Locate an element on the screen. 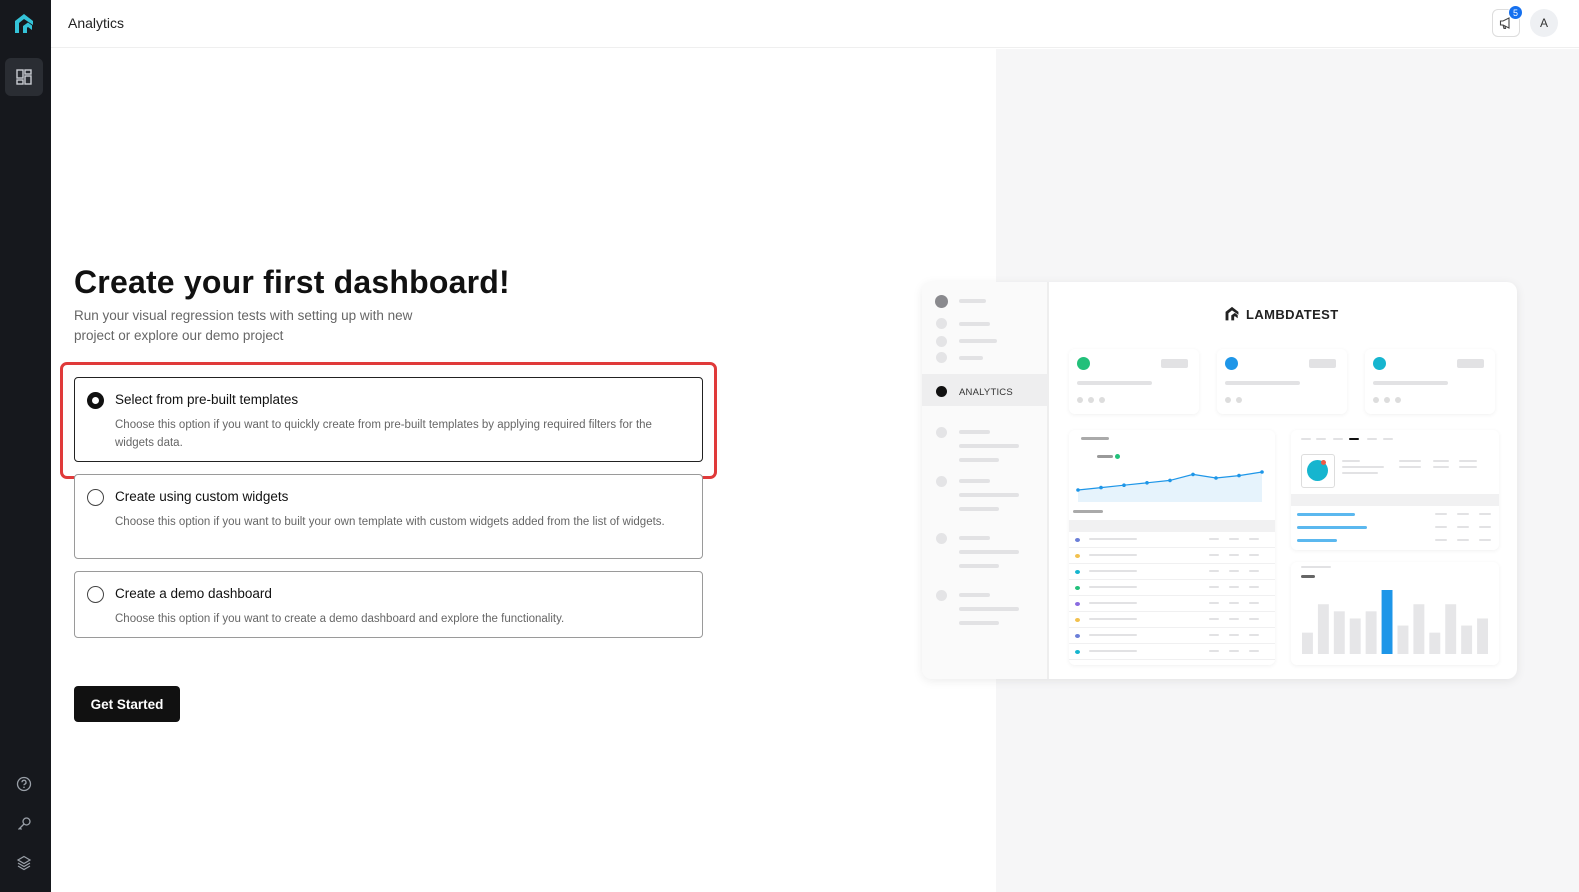 Image resolution: width=1579 pixels, height=892 pixels. page-heading: Create your first dashboard! is located at coordinates (292, 282).